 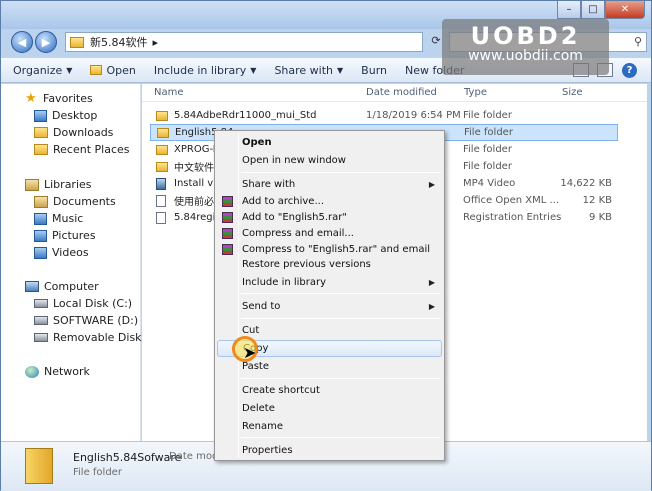 What do you see at coordinates (306, 264) in the screenshot?
I see `menu-label: Restore previous versions` at bounding box center [306, 264].